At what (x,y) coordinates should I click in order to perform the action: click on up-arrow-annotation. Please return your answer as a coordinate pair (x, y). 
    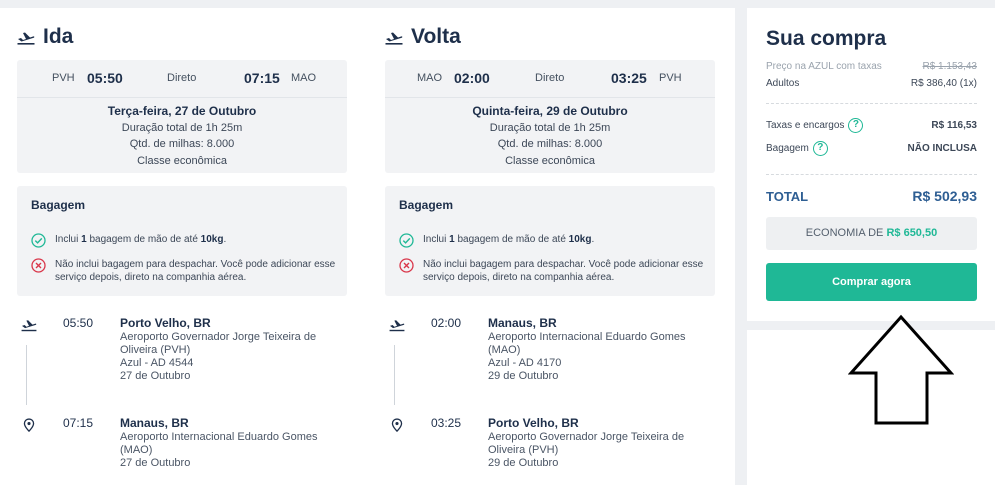
    Looking at the image, I should click on (901, 369).